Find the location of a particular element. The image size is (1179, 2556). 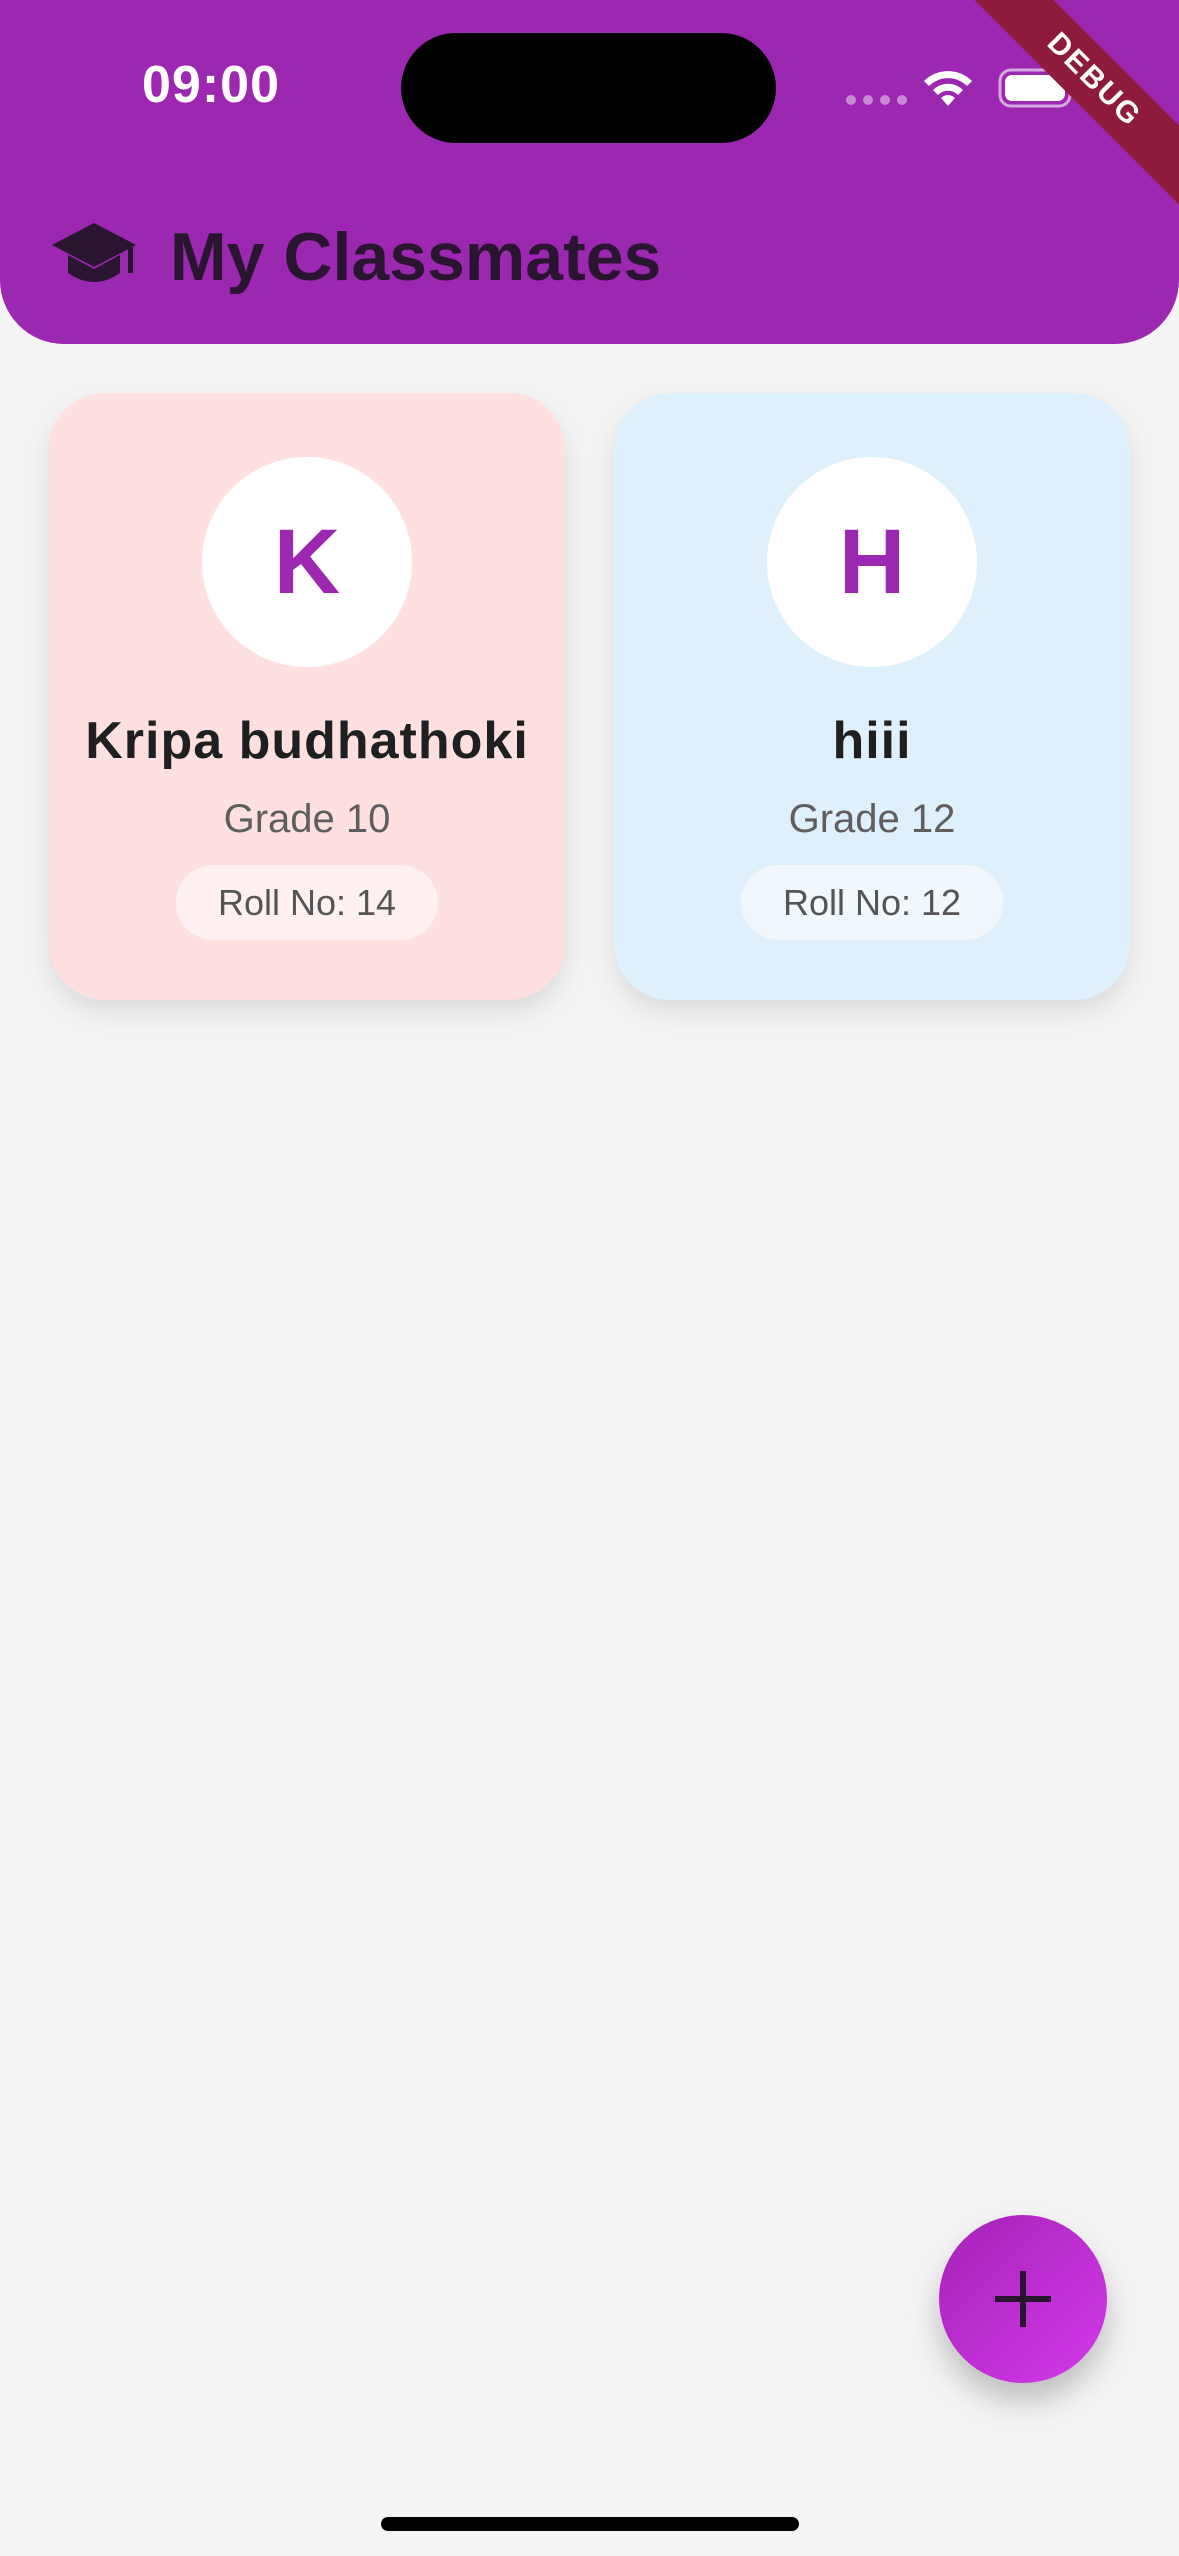

avatar: H is located at coordinates (872, 562).